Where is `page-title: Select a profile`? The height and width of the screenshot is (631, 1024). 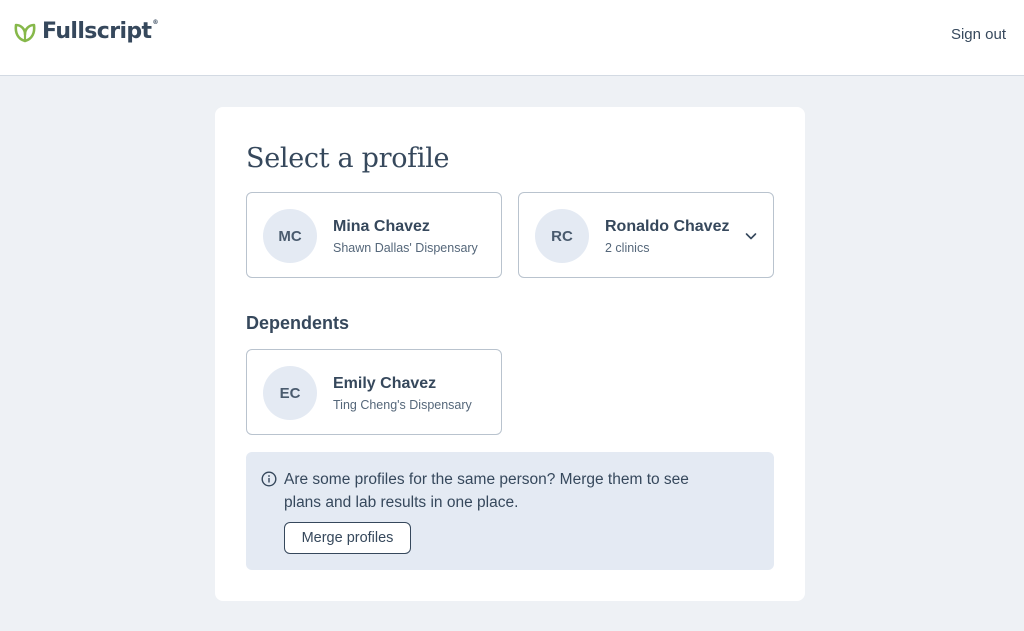
page-title: Select a profile is located at coordinates (348, 158).